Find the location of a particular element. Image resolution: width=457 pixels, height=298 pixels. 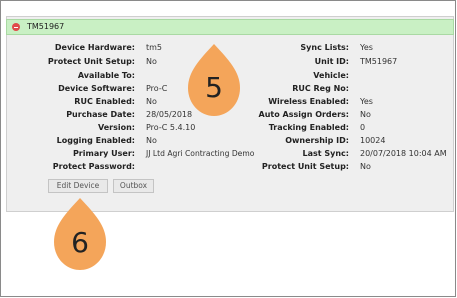

field-label: Version: is located at coordinates (116, 127).